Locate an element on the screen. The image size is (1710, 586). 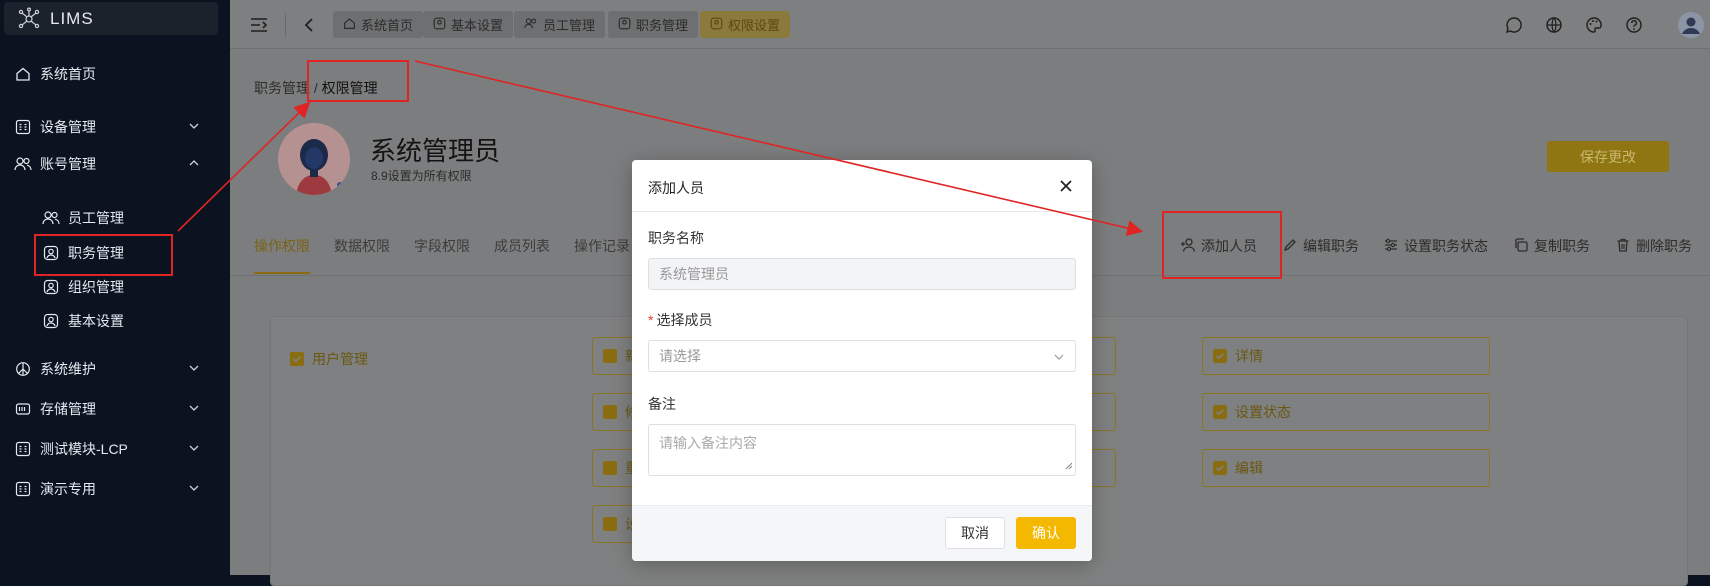
sidebar-item-home: 系统首页 is located at coordinates (115, 74).